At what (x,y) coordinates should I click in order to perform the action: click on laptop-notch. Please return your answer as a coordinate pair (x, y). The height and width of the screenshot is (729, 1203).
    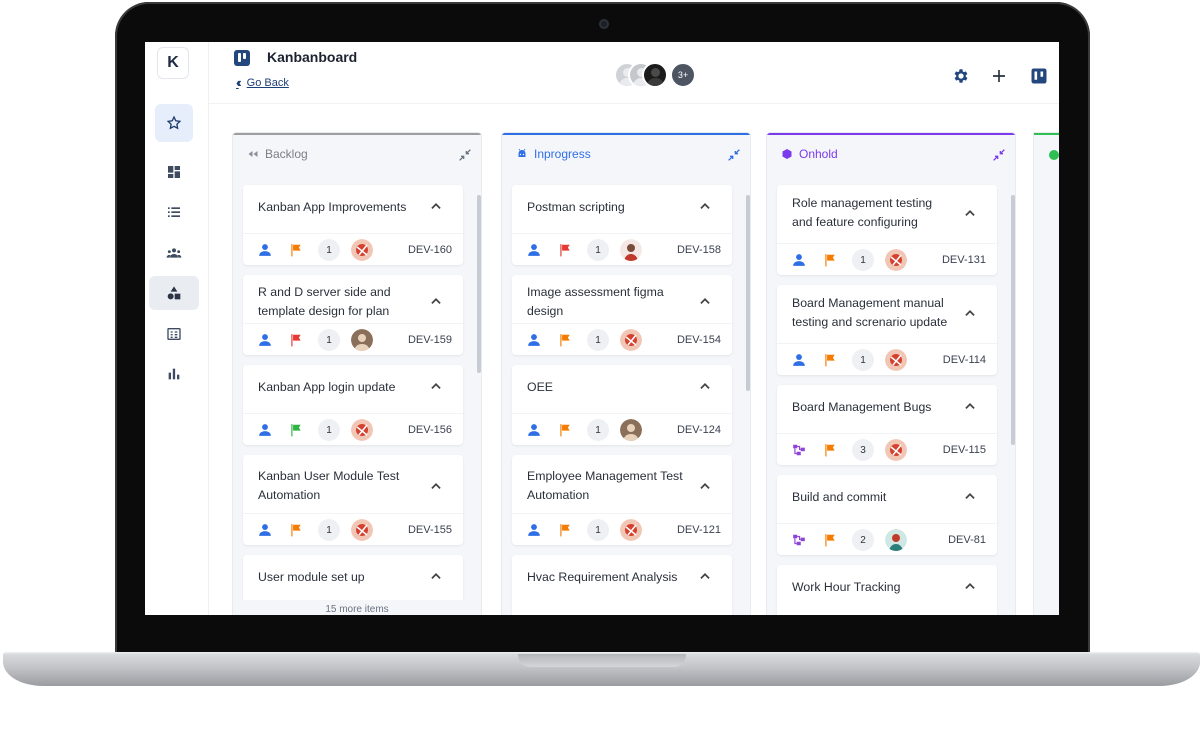
    Looking at the image, I should click on (602, 660).